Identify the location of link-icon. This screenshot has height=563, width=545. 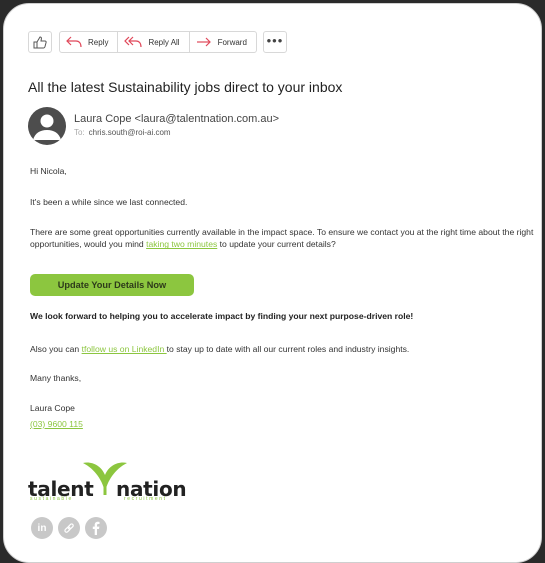
(69, 528).